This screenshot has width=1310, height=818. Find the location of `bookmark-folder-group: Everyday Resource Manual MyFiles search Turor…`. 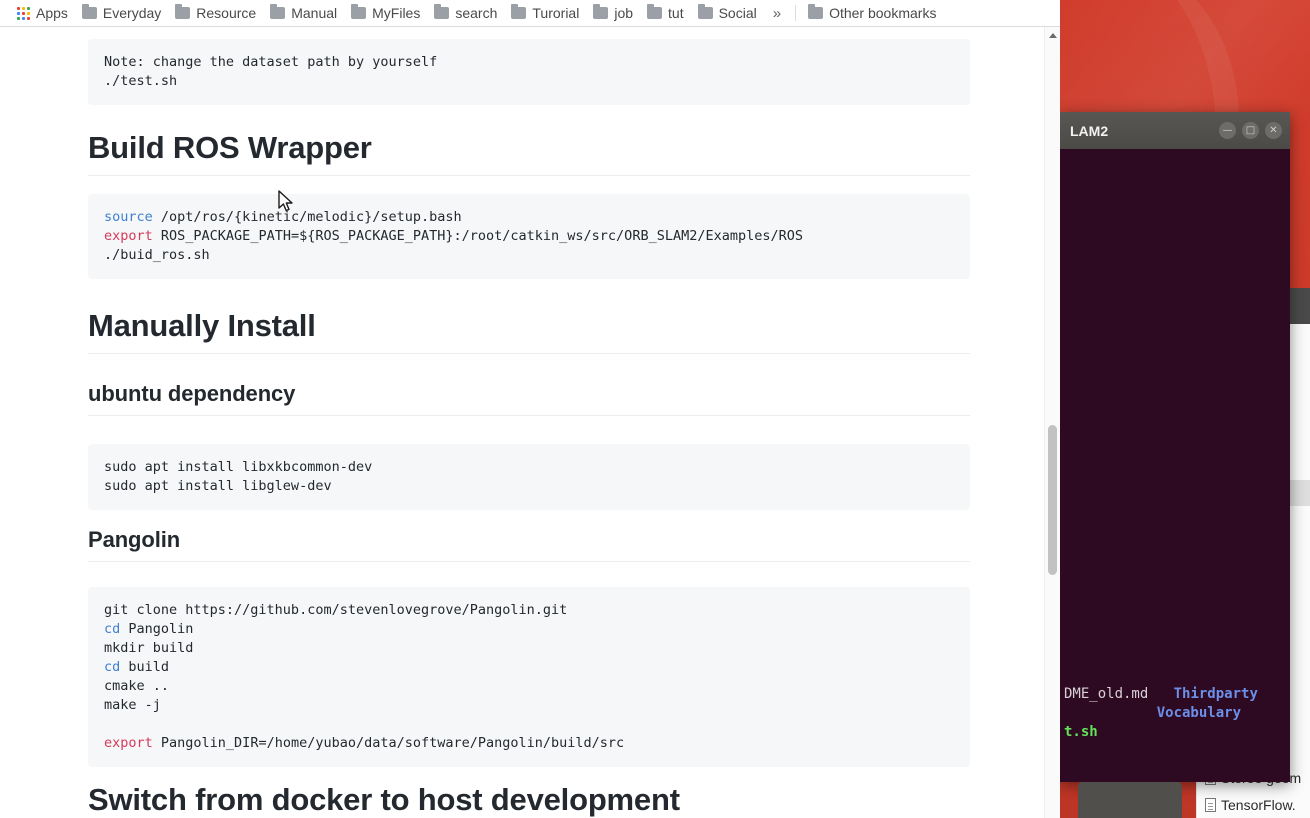

bookmark-folder-group: Everyday Resource Manual MyFiles search Turor… is located at coordinates (419, 13).